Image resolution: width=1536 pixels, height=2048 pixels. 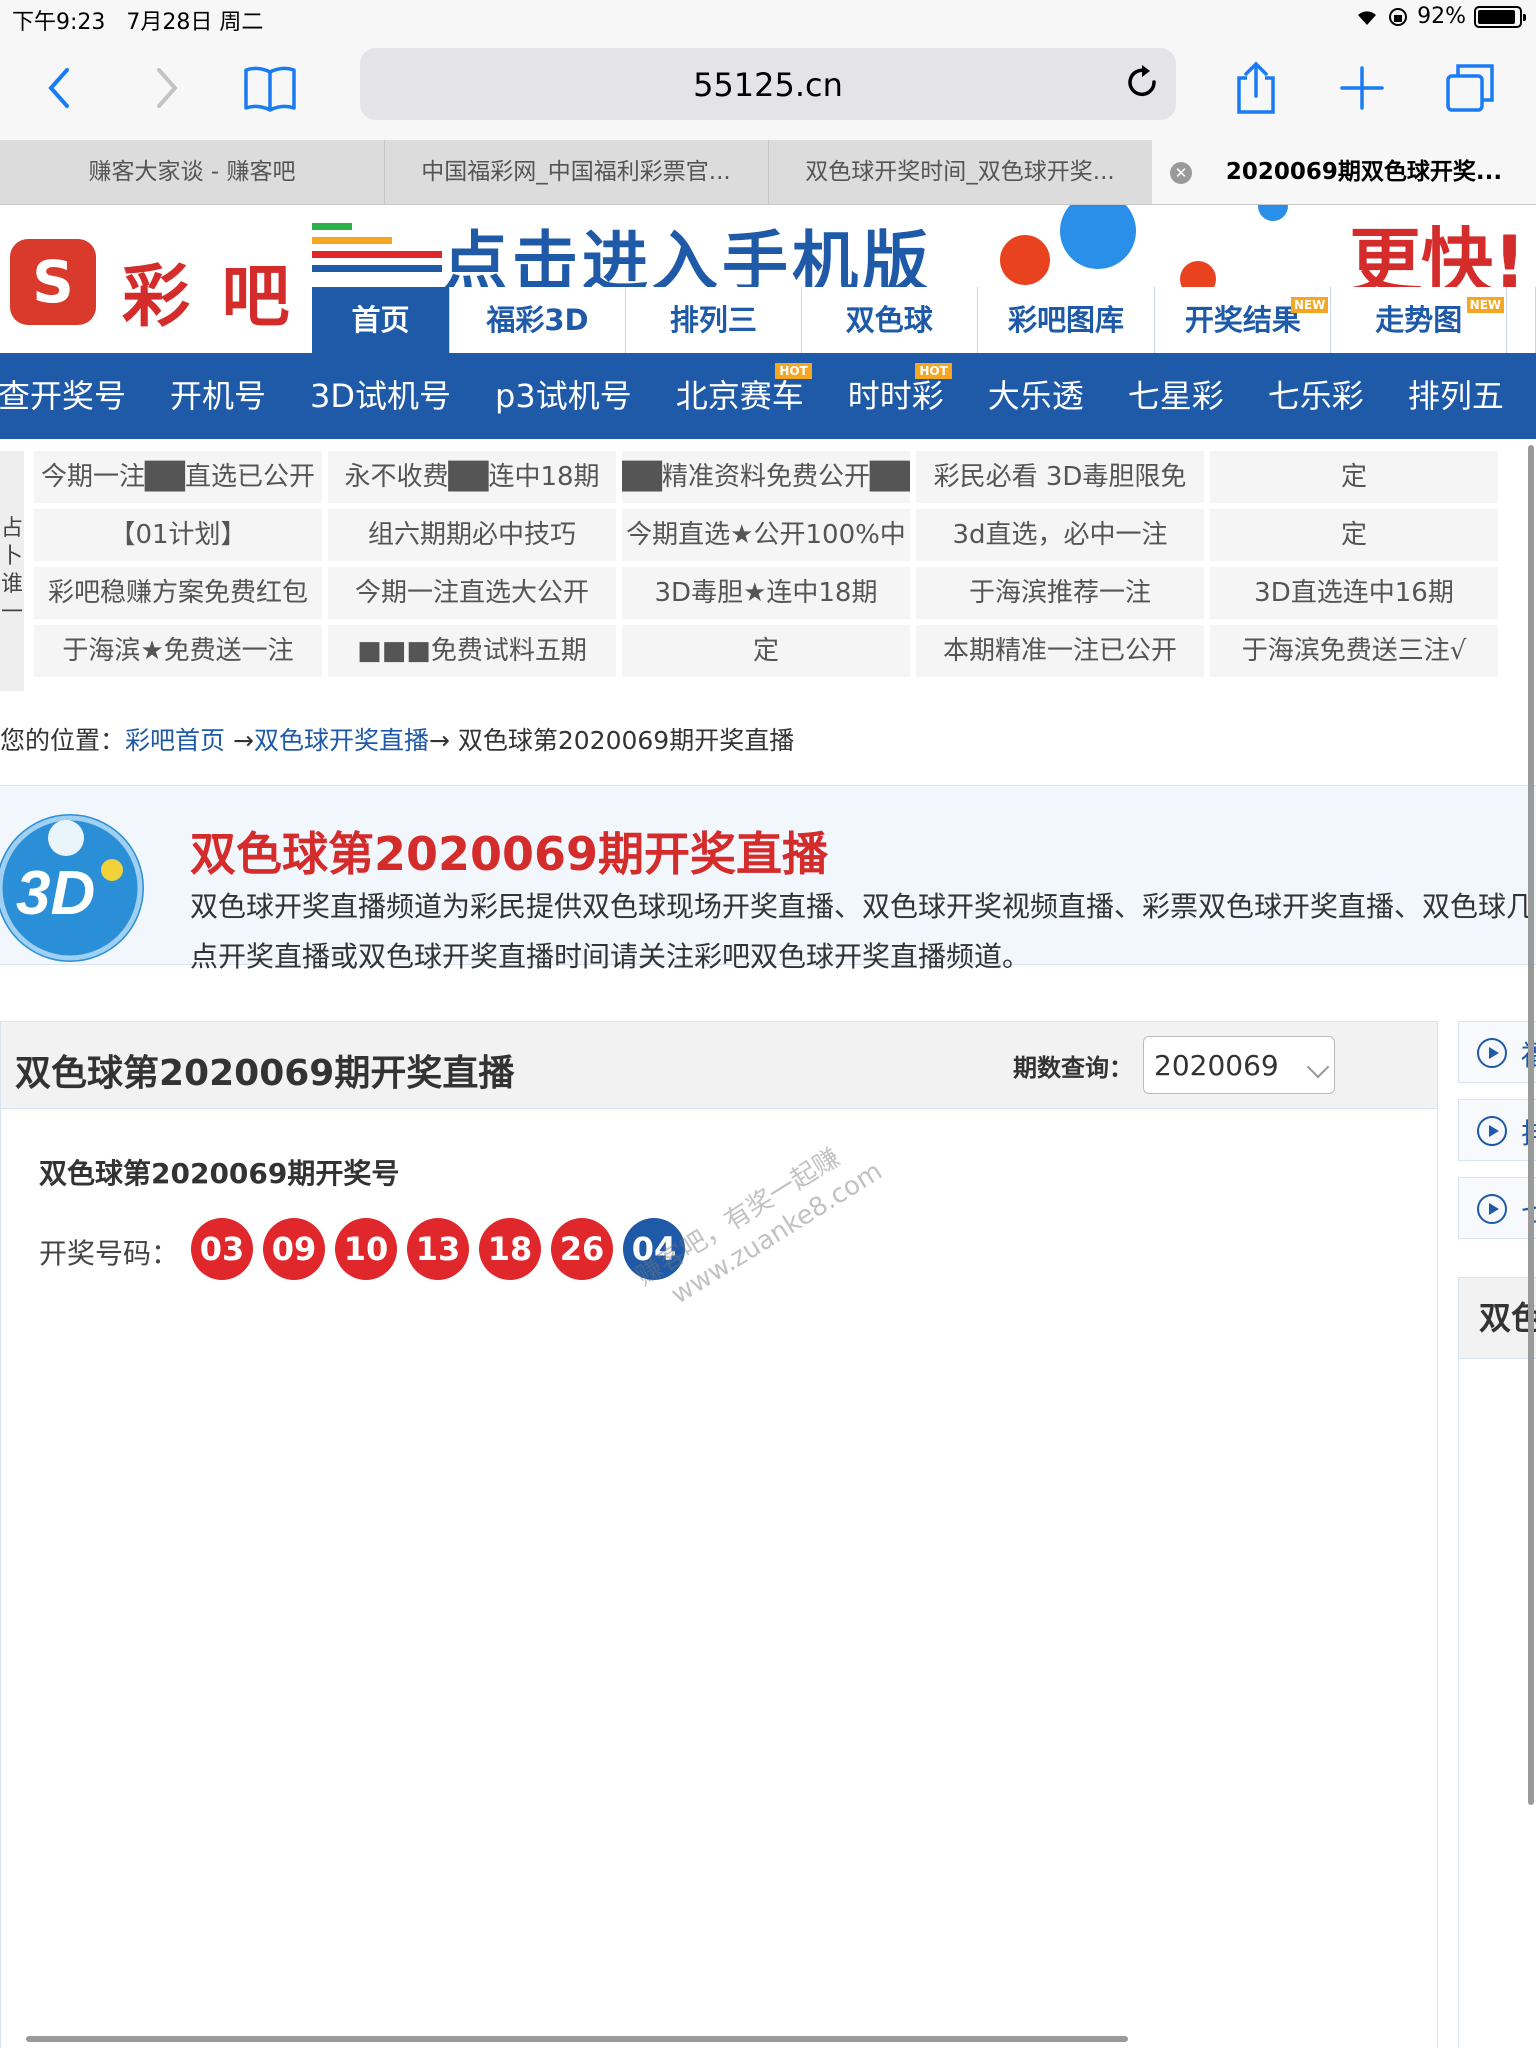 I want to click on breadcrumb-section-link: 双色球开奖直播, so click(x=341, y=740).